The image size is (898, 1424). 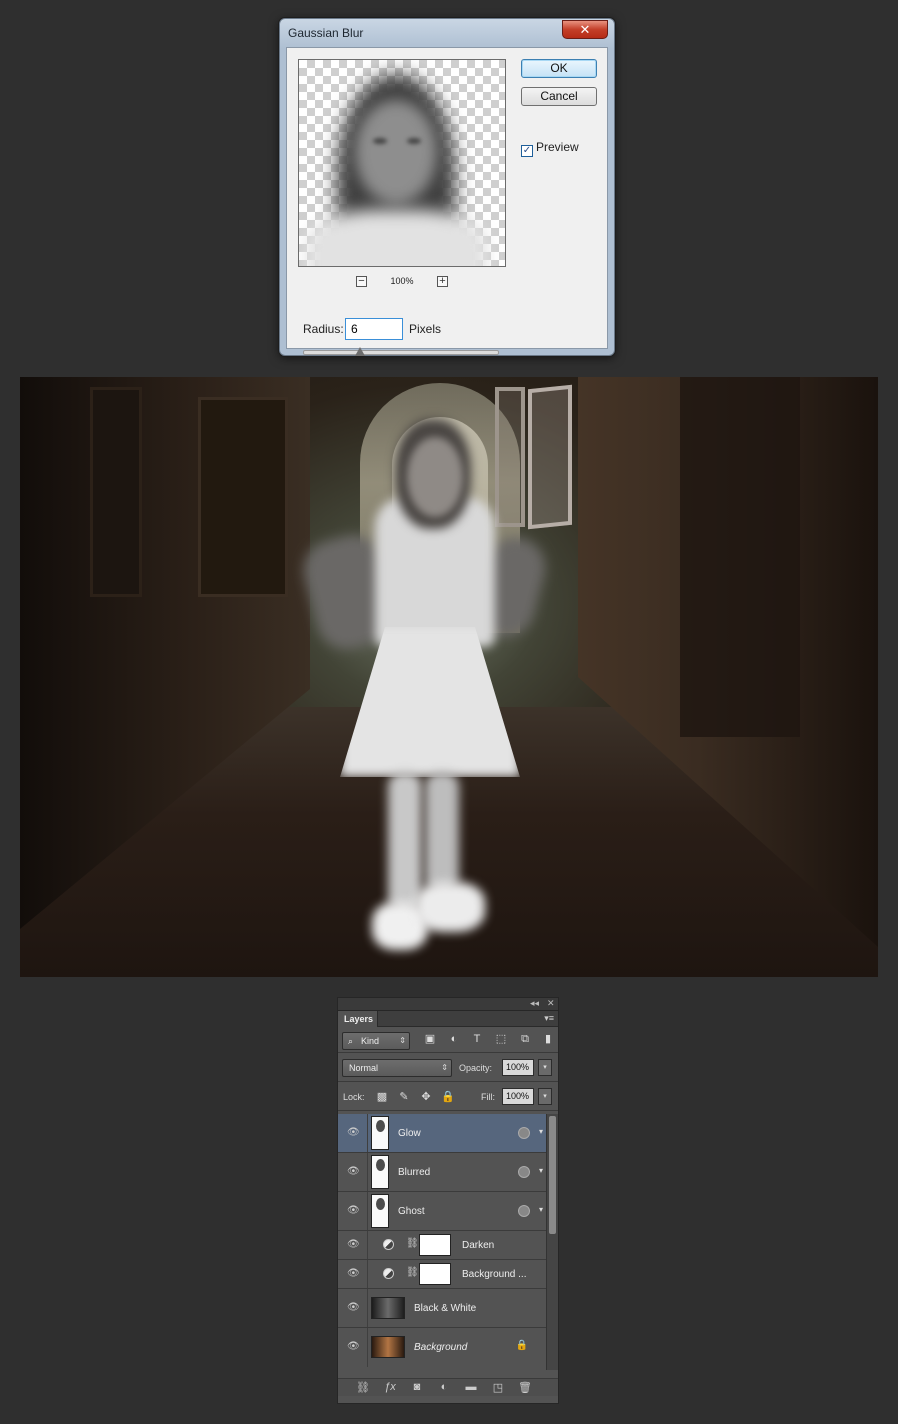 I want to click on lock-row: Lock: ▩ ✎ ✥ 🔒 Fill: 100% ▾, so click(x=448, y=1097).